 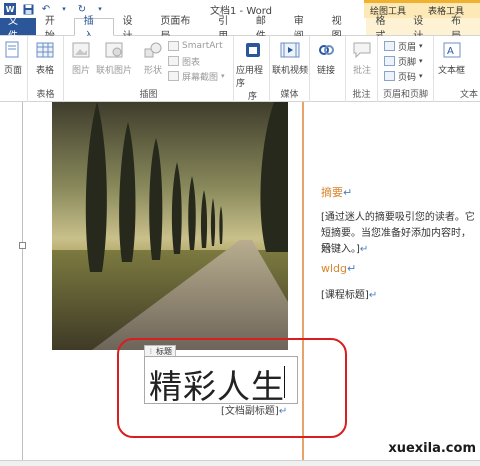 What do you see at coordinates (81, 50) in the screenshot?
I see `picture-icon` at bounding box center [81, 50].